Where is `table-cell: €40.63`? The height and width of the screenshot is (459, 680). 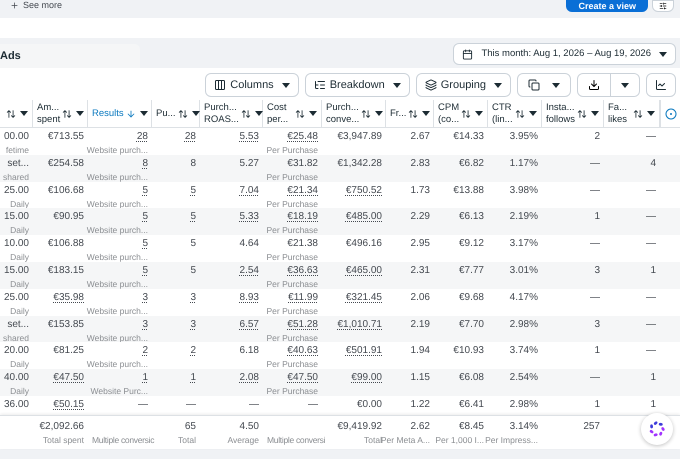
table-cell: €40.63 is located at coordinates (302, 351).